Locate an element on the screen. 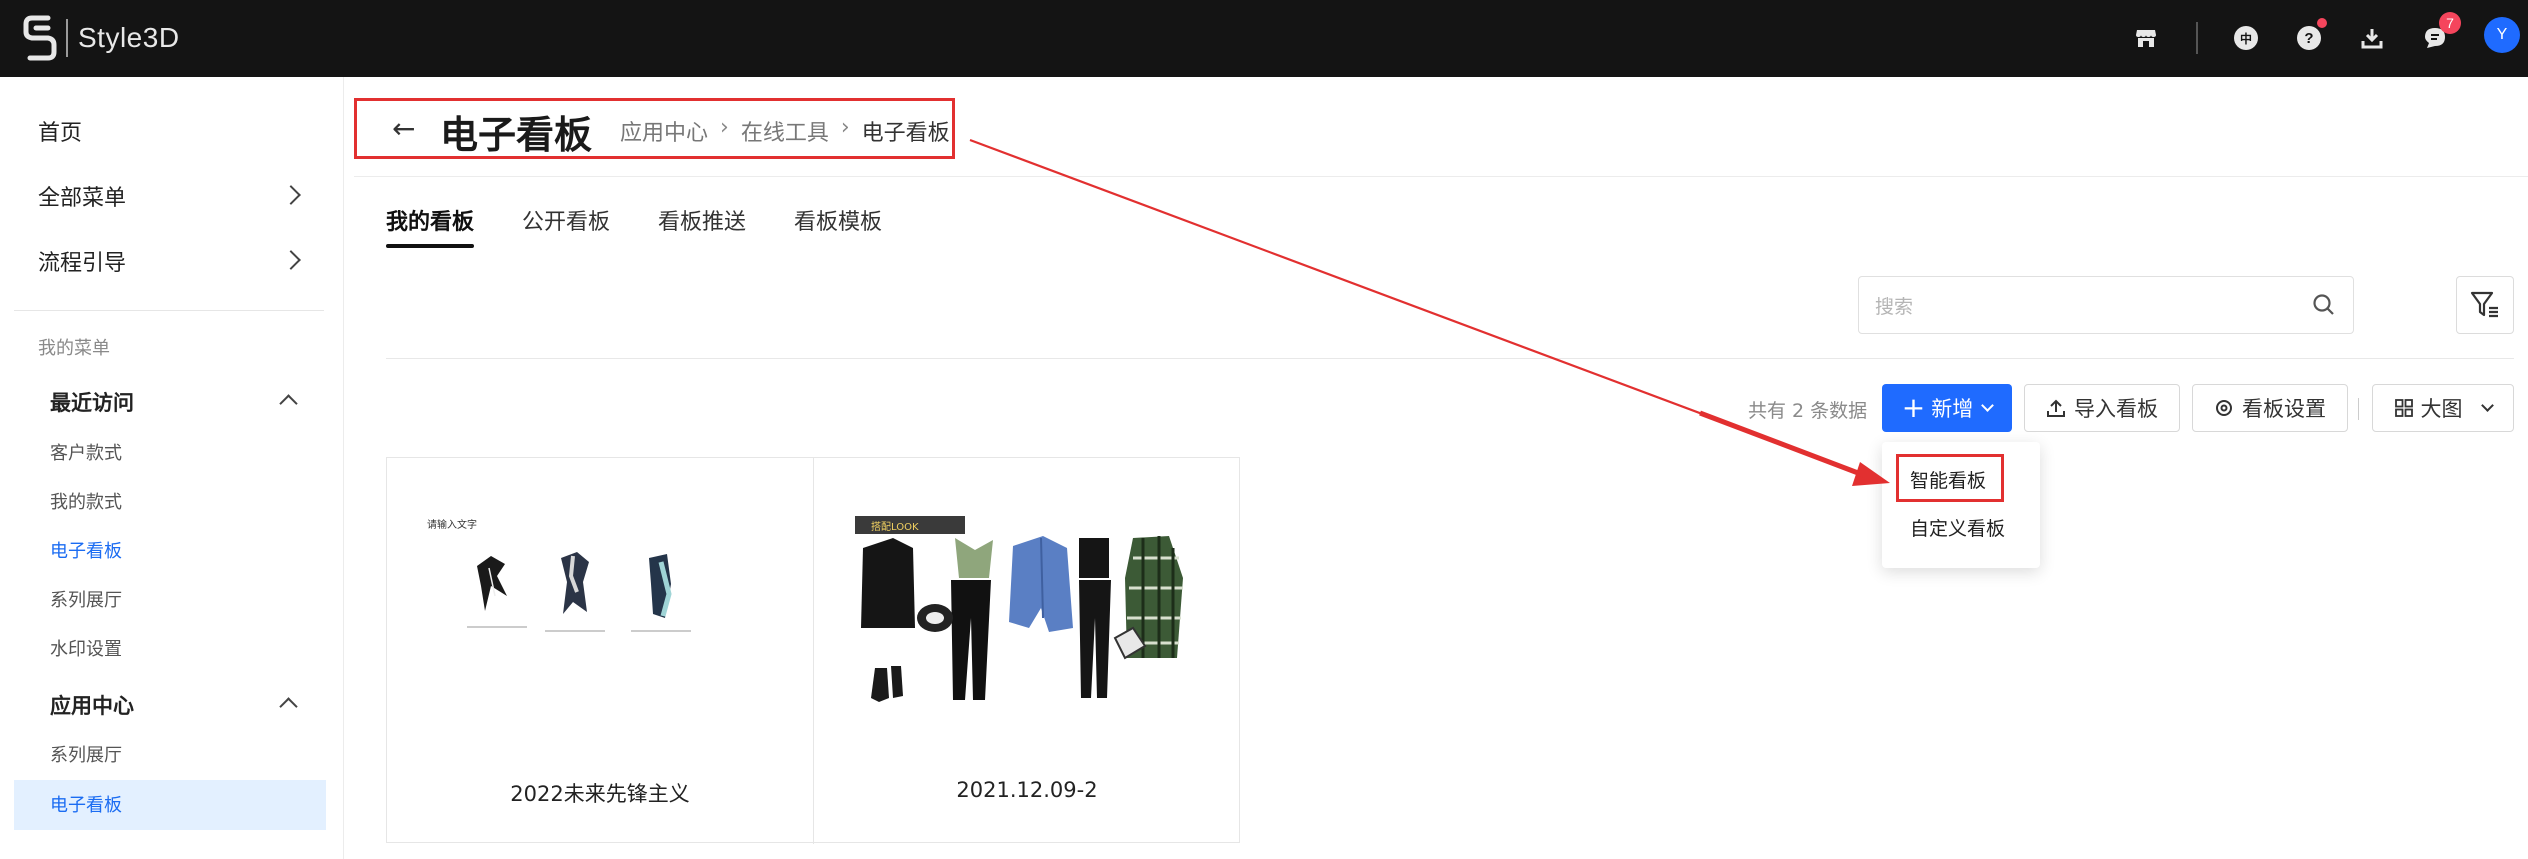 The width and height of the screenshot is (2528, 859). tab-board-push: 看板推送 is located at coordinates (702, 220).